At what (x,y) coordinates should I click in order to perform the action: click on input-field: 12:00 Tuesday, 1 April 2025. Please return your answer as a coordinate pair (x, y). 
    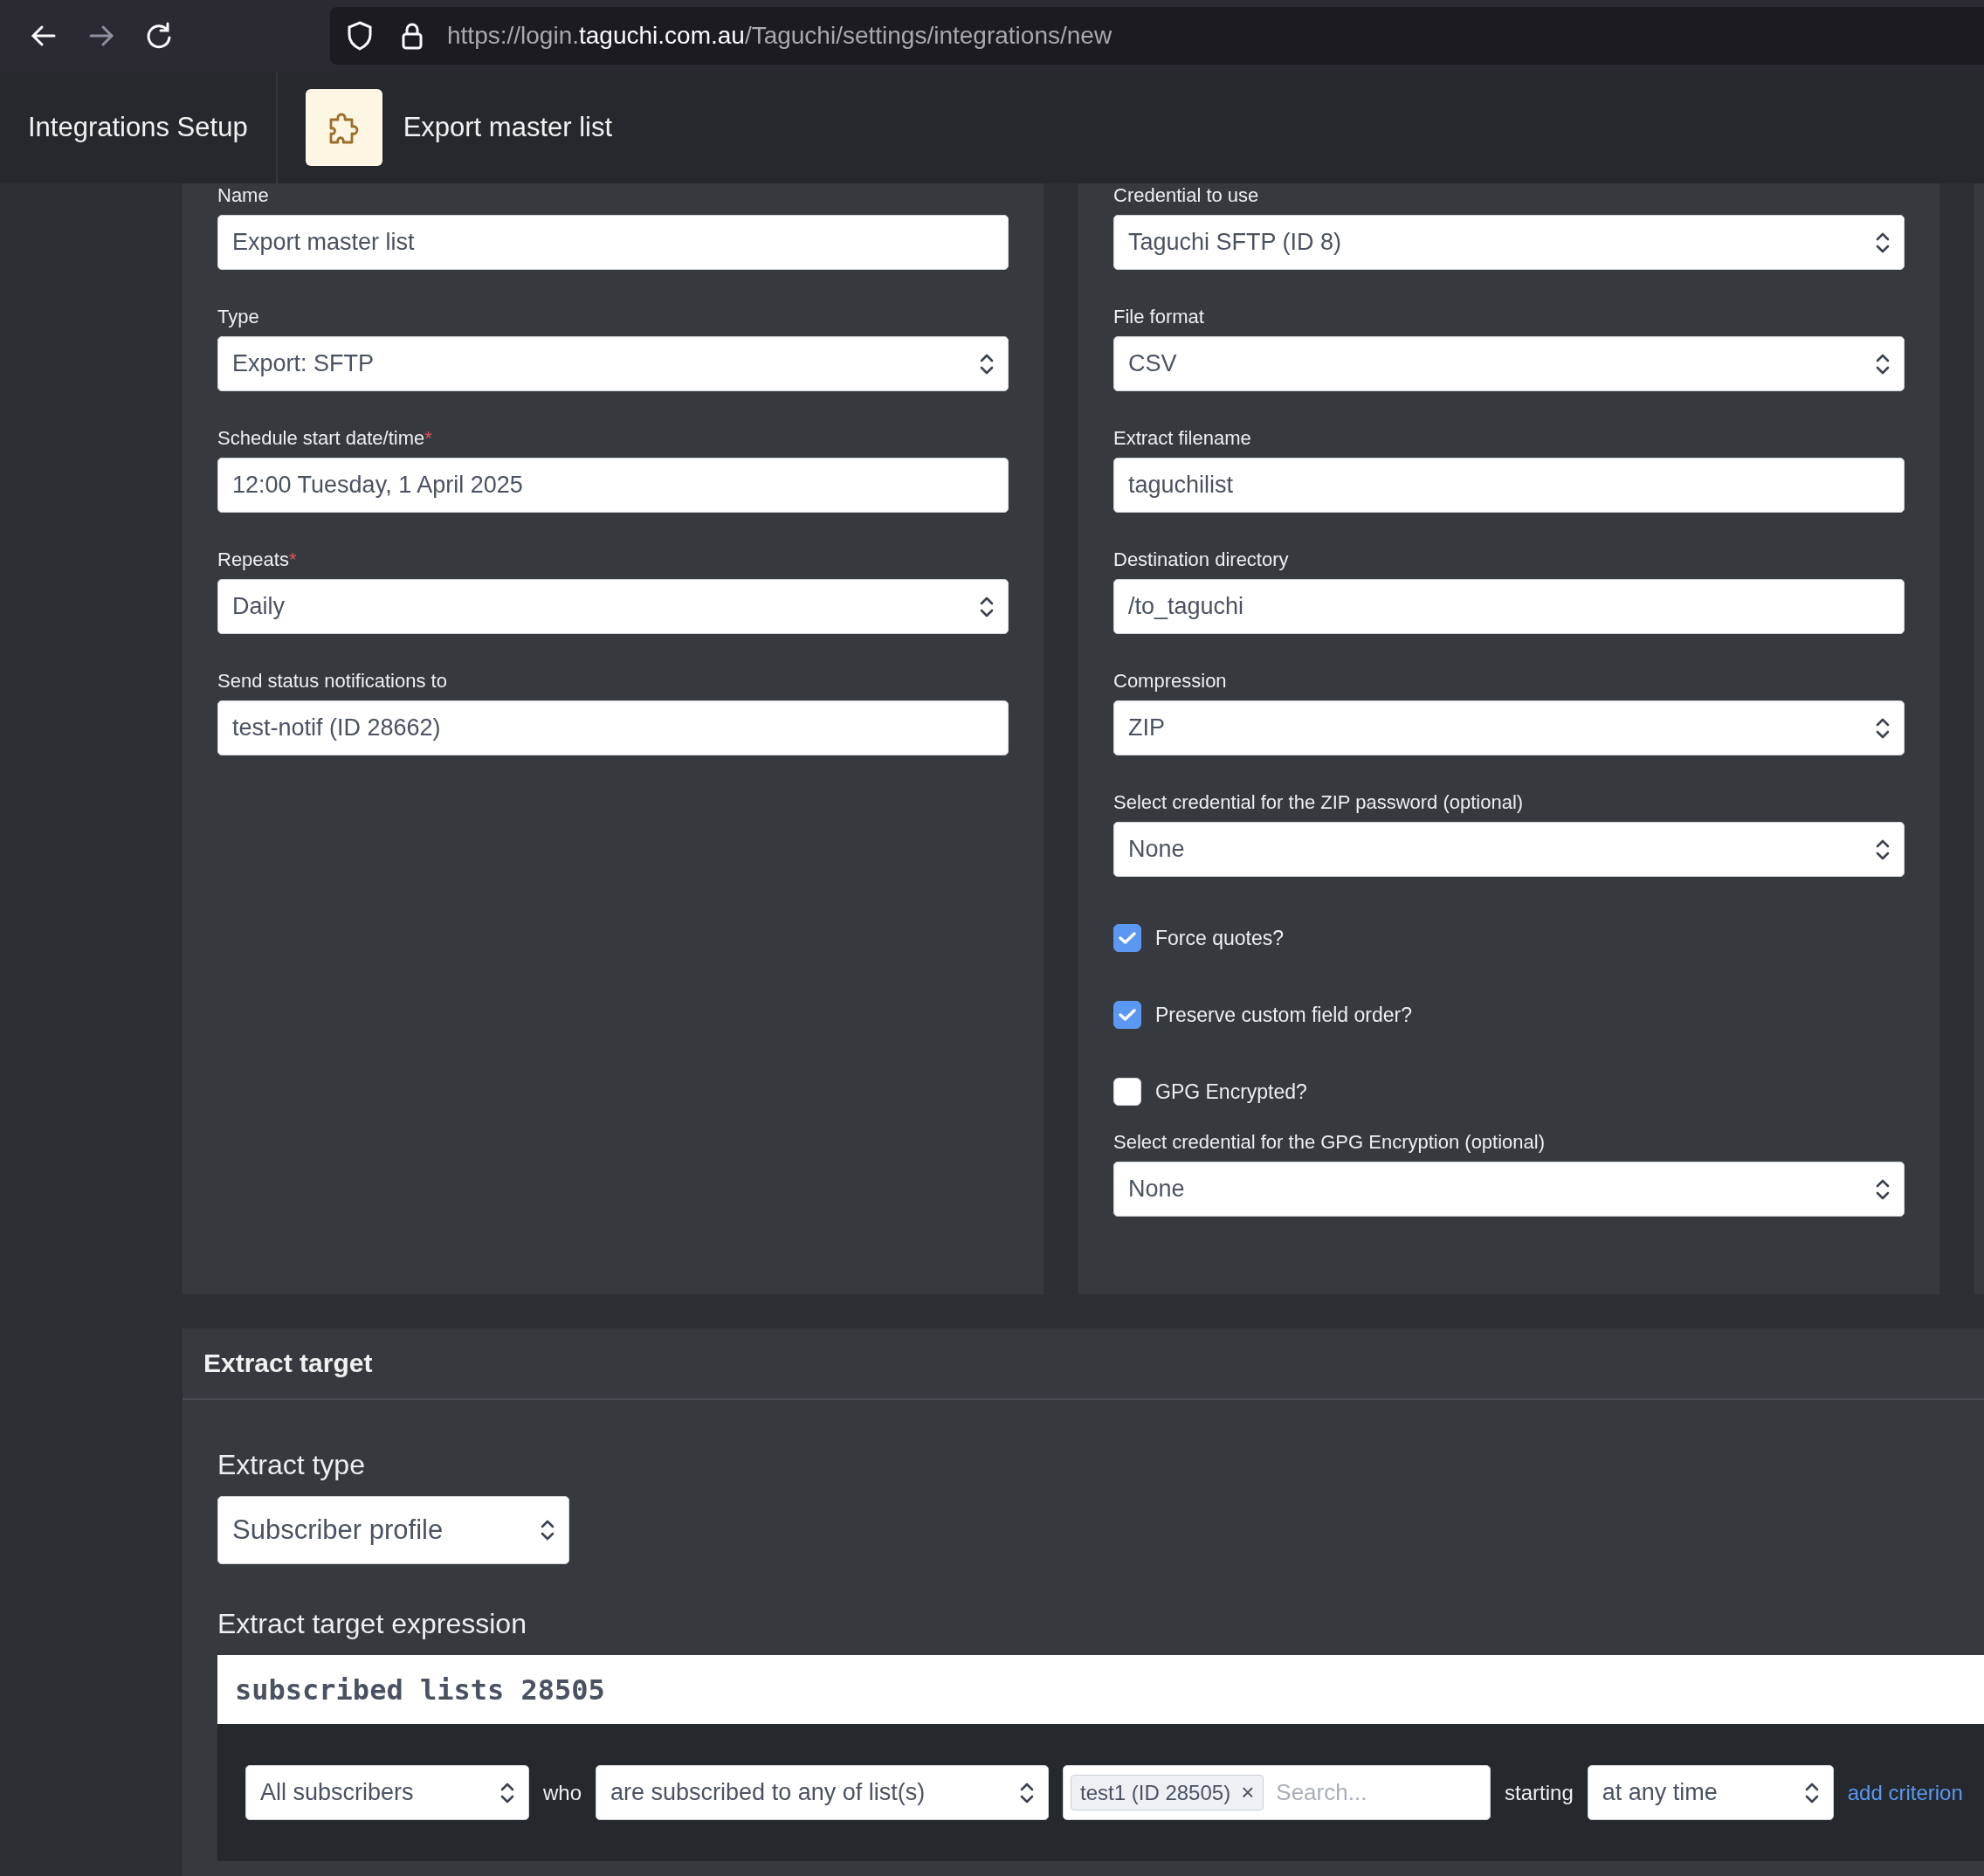
    Looking at the image, I should click on (613, 486).